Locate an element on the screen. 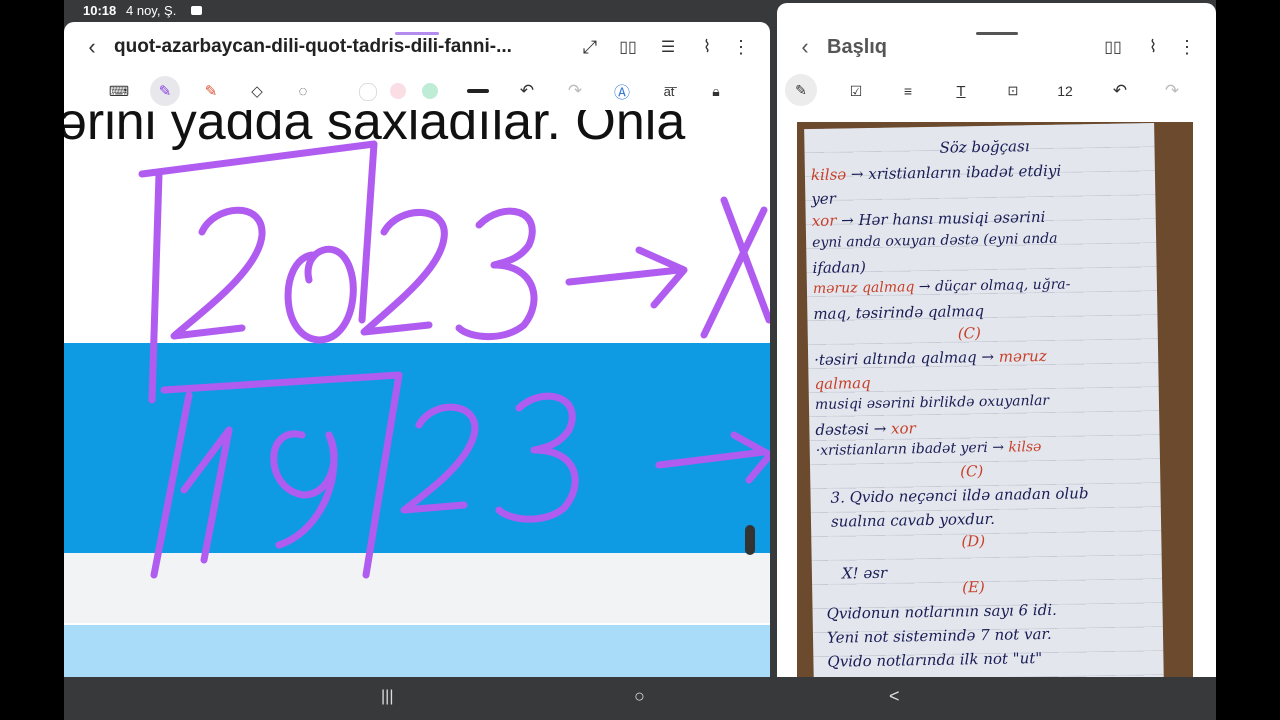 The width and height of the screenshot is (1280, 720). color-pink is located at coordinates (398, 91).